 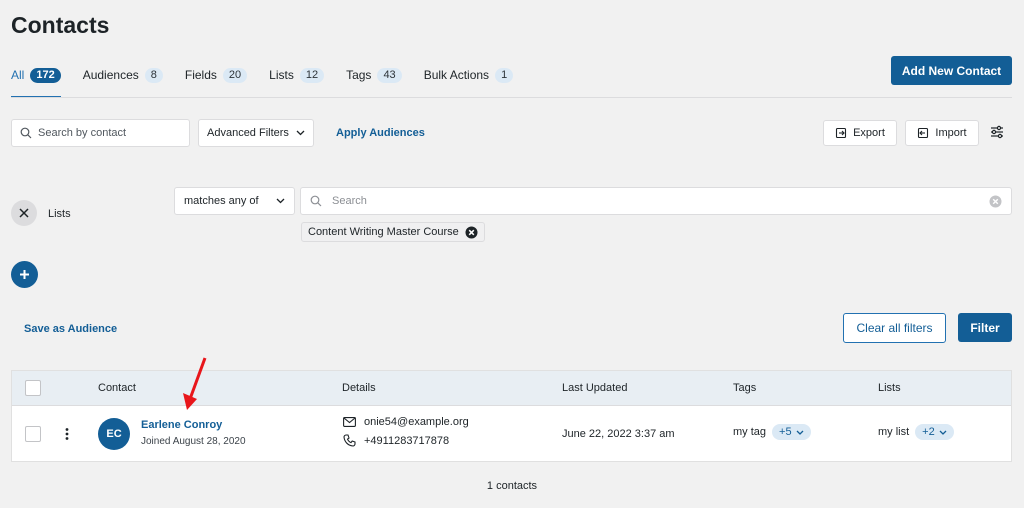 What do you see at coordinates (618, 434) in the screenshot?
I see `last-updated-value: June 22, 2022 3:37 am` at bounding box center [618, 434].